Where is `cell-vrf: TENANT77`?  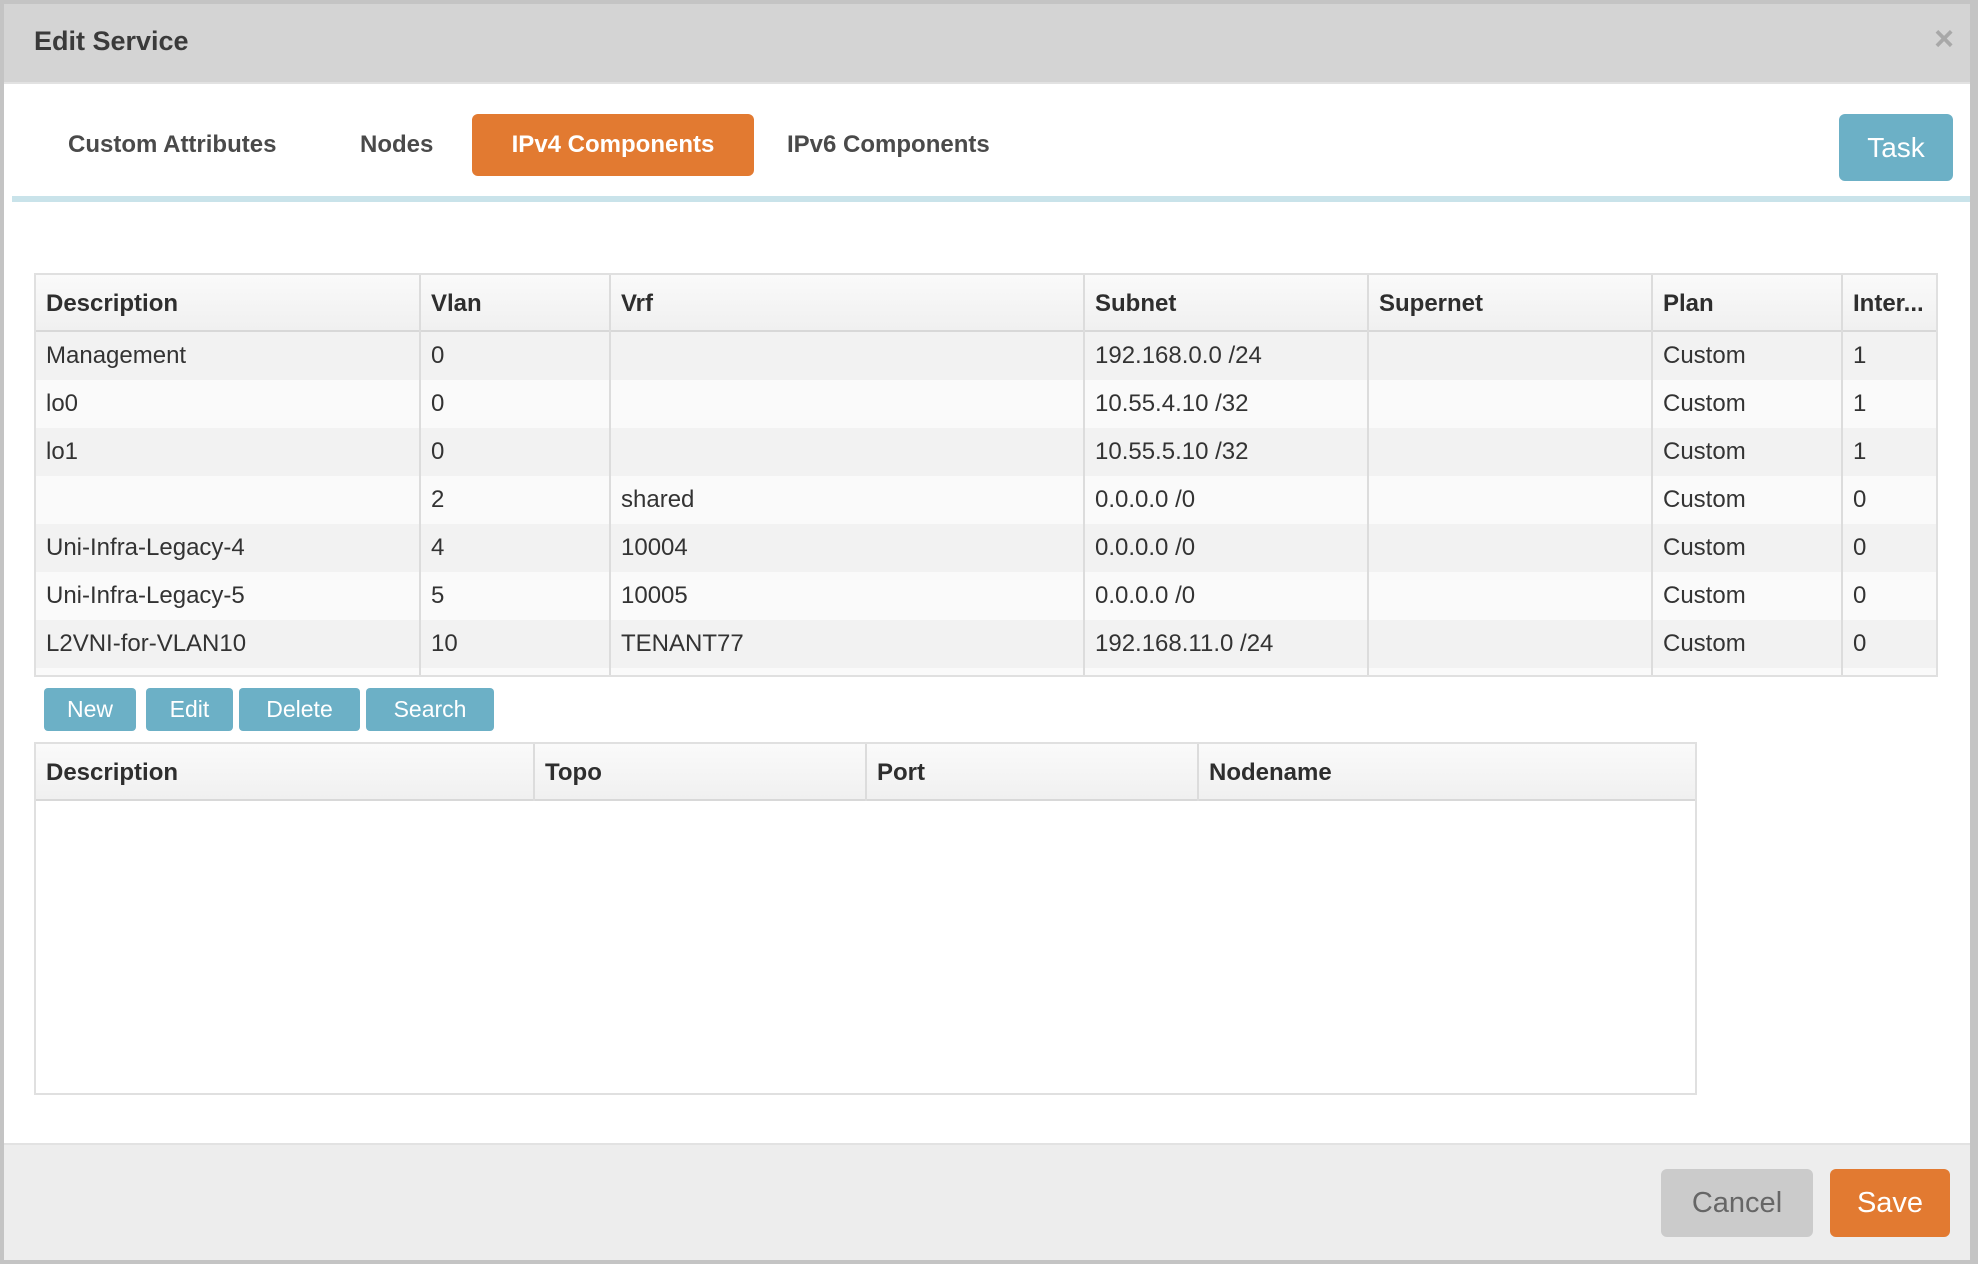
cell-vrf: TENANT77 is located at coordinates (682, 643).